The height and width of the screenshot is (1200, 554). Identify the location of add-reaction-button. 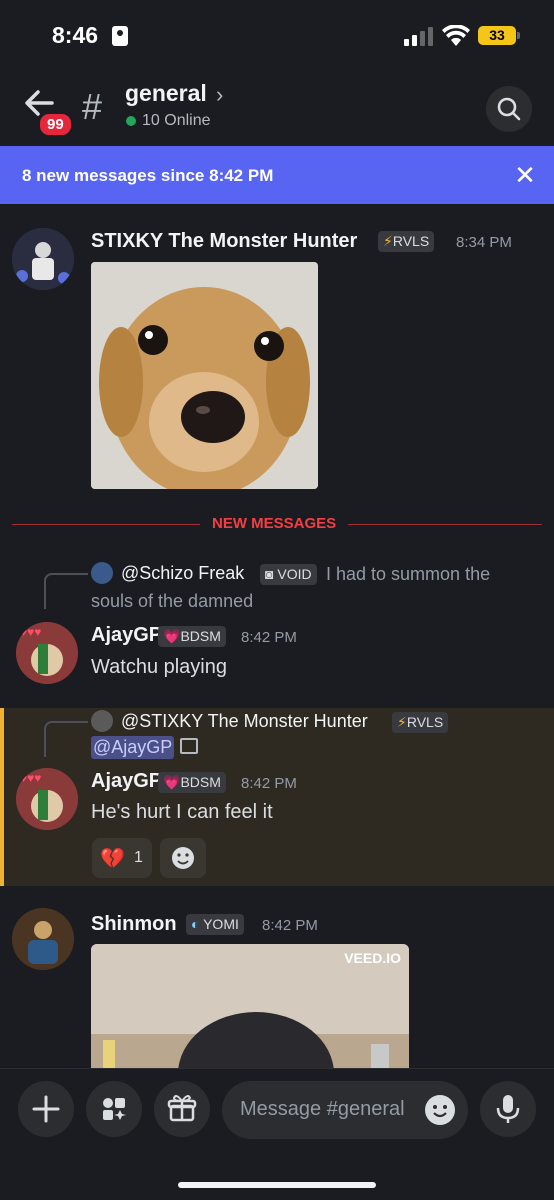
(183, 858).